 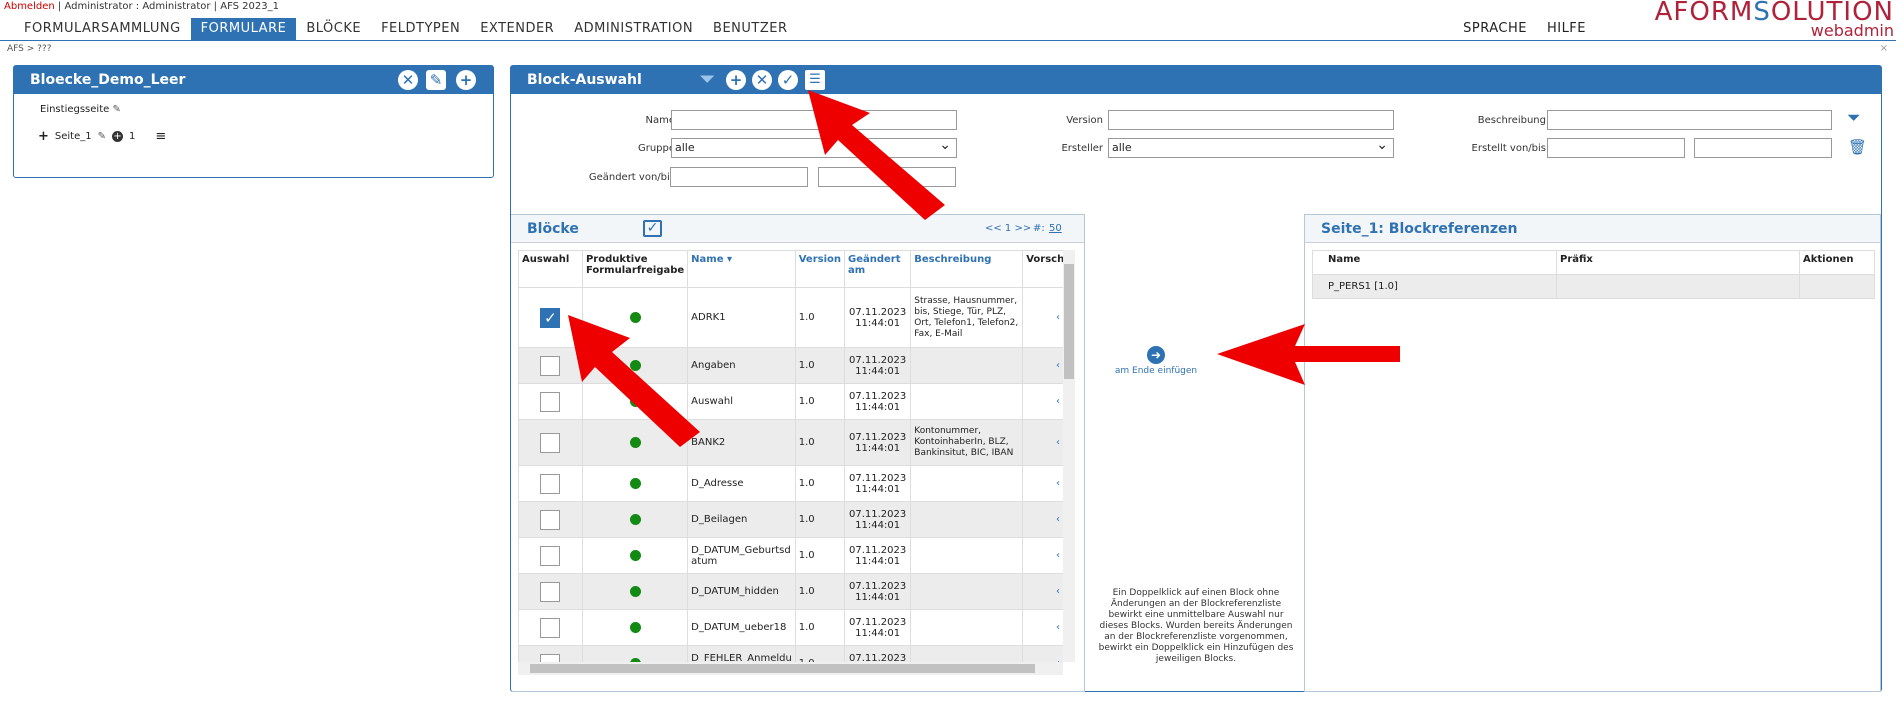 I want to click on table-row: D_Beilagen 1.0 07.11.2023 11:44:01 ‹, so click(x=796, y=519).